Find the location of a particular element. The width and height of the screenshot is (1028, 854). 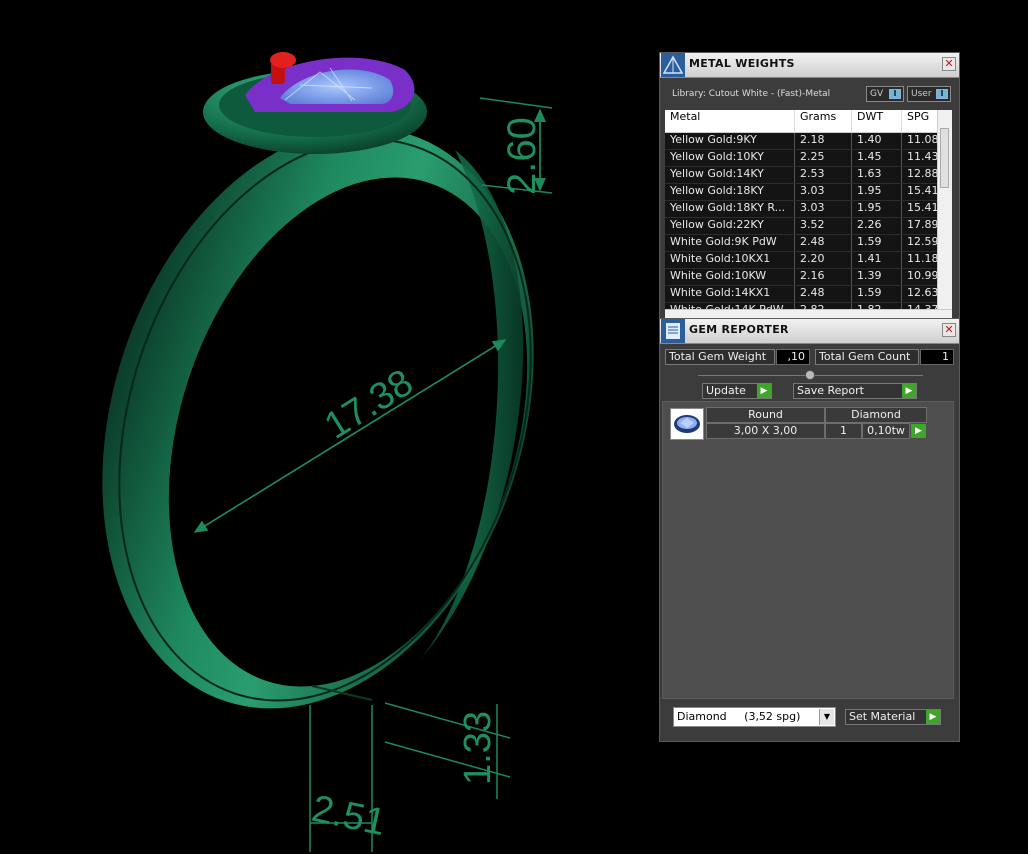

save-report-button: Save Report ▶ is located at coordinates (855, 391).